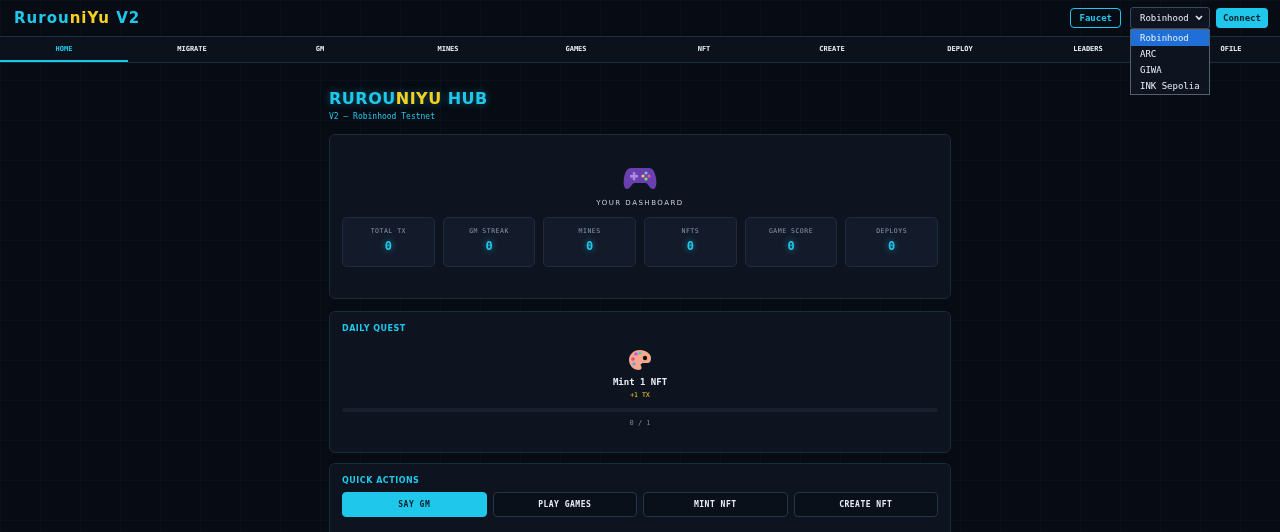 The height and width of the screenshot is (532, 1280). I want to click on faucet-button: Faucet, so click(1095, 18).